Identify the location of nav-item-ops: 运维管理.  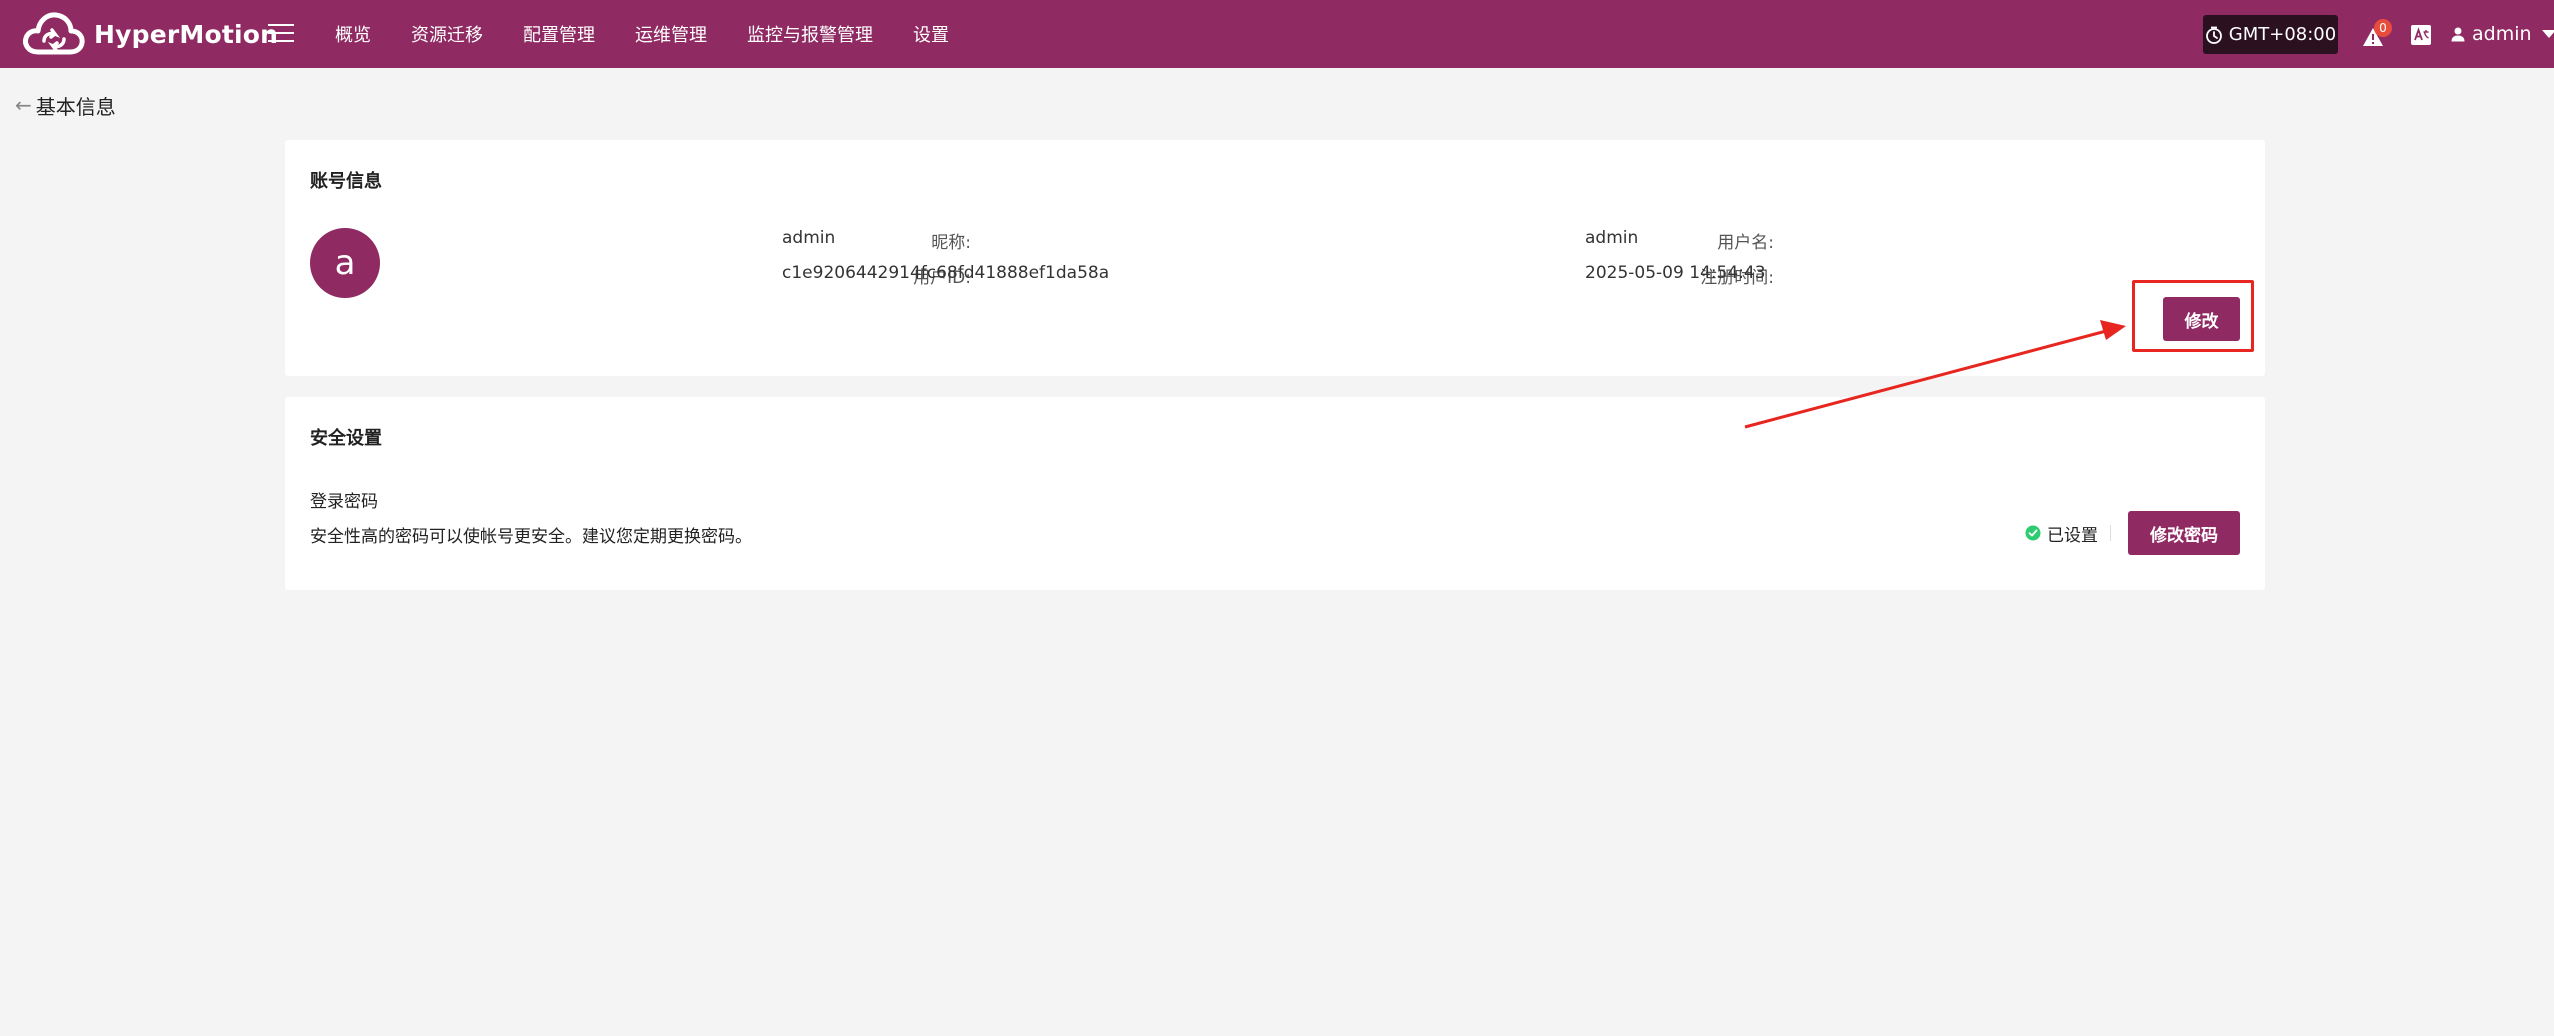
(671, 34).